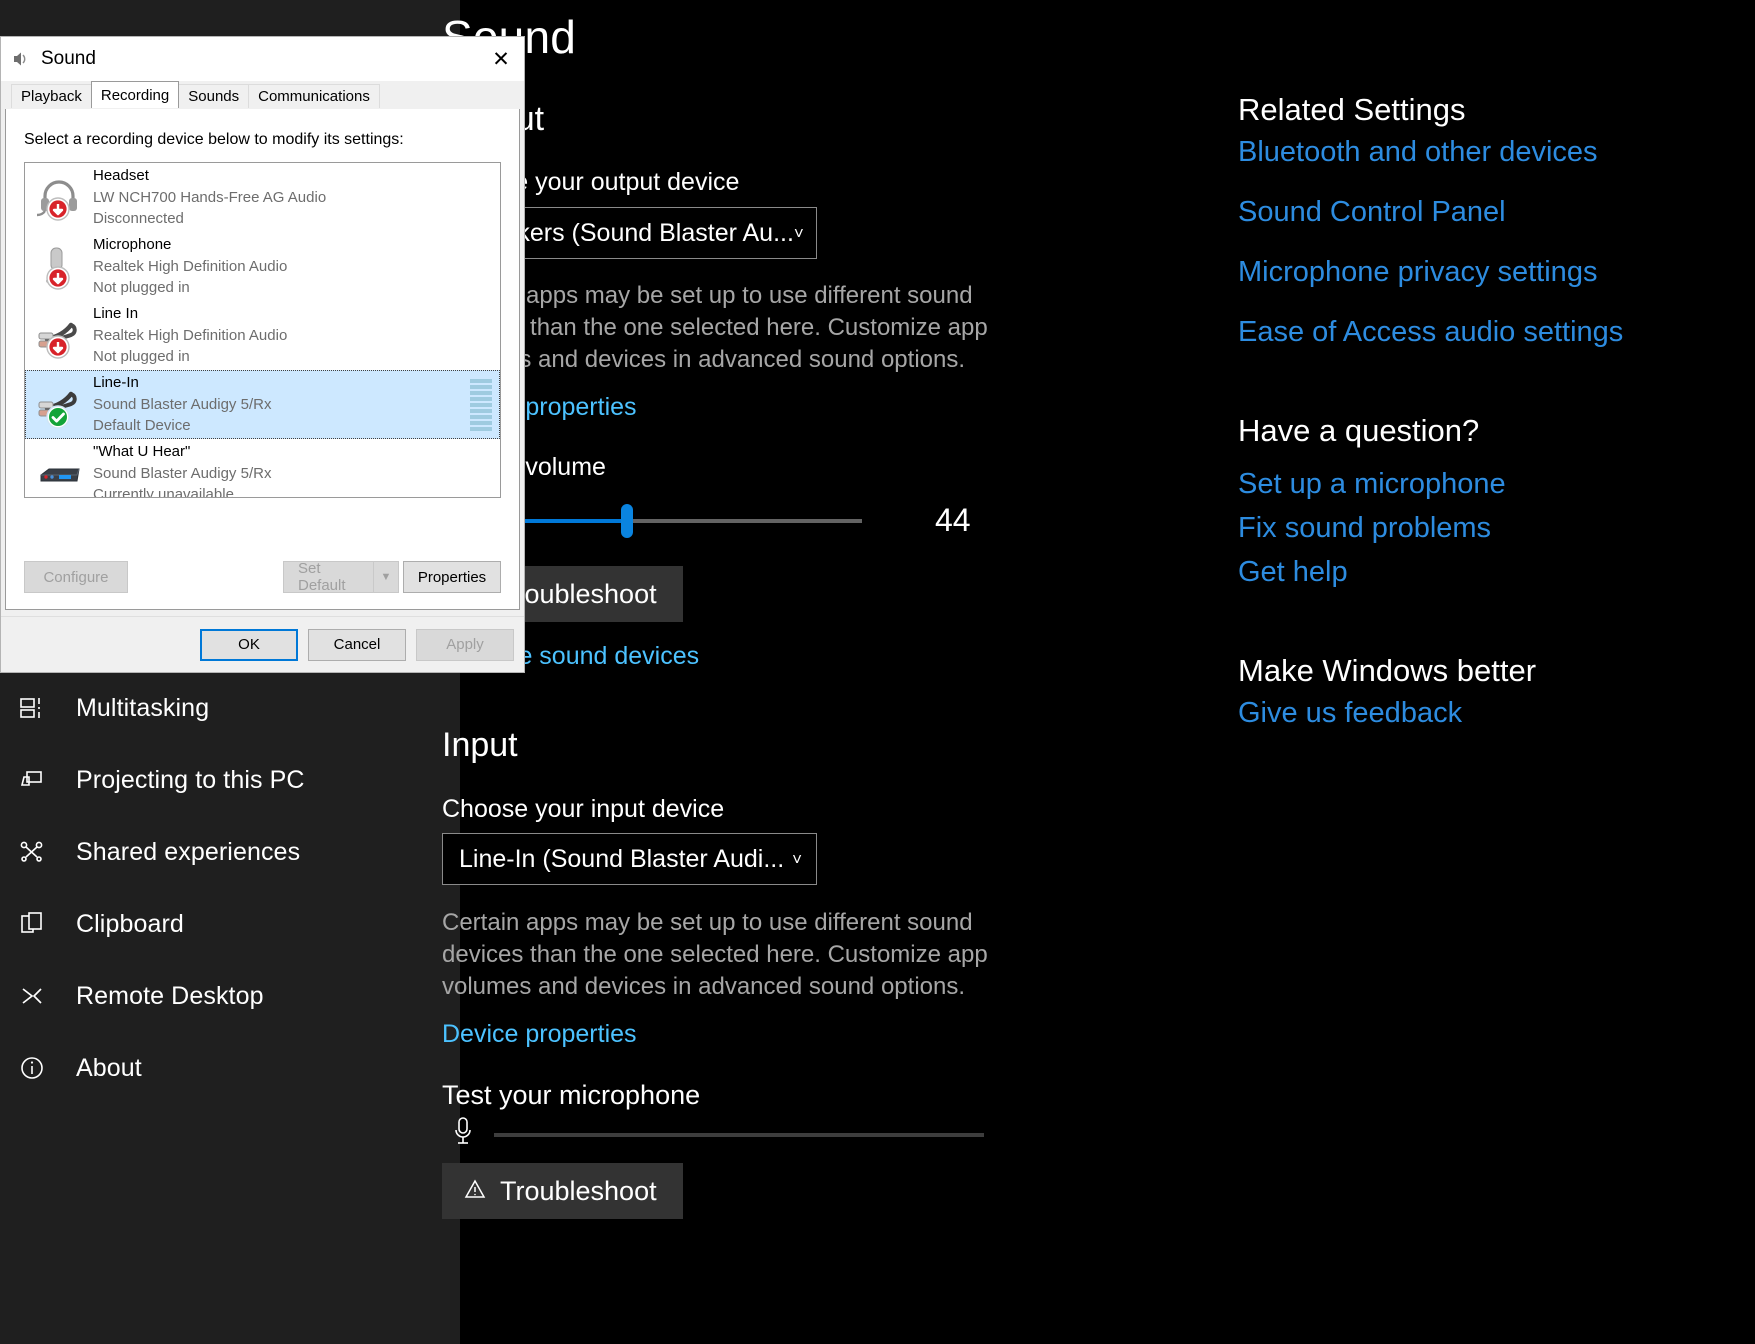 This screenshot has width=1755, height=1344. Describe the element at coordinates (230, 708) in the screenshot. I see `sidebar-item-multitasking: Multitasking` at that location.